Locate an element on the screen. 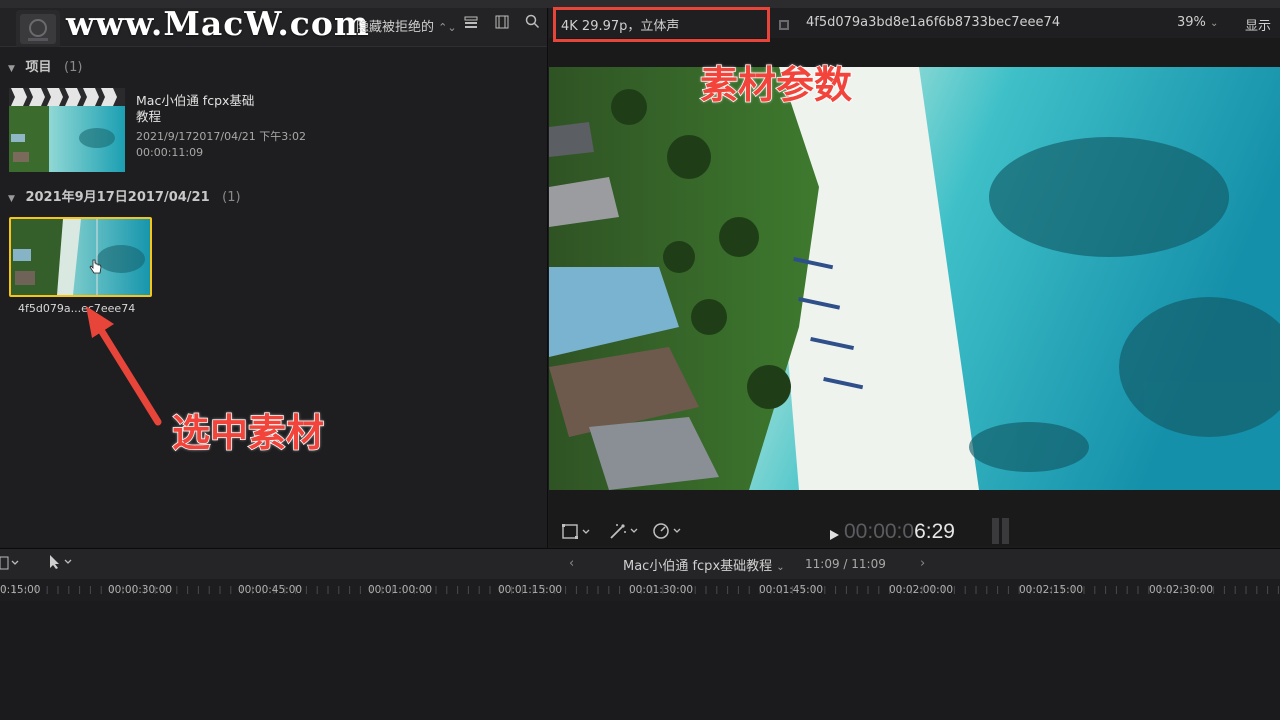  filter-dropdown: 隐藏被拒绝的 ⌃⌄ is located at coordinates (406, 25).